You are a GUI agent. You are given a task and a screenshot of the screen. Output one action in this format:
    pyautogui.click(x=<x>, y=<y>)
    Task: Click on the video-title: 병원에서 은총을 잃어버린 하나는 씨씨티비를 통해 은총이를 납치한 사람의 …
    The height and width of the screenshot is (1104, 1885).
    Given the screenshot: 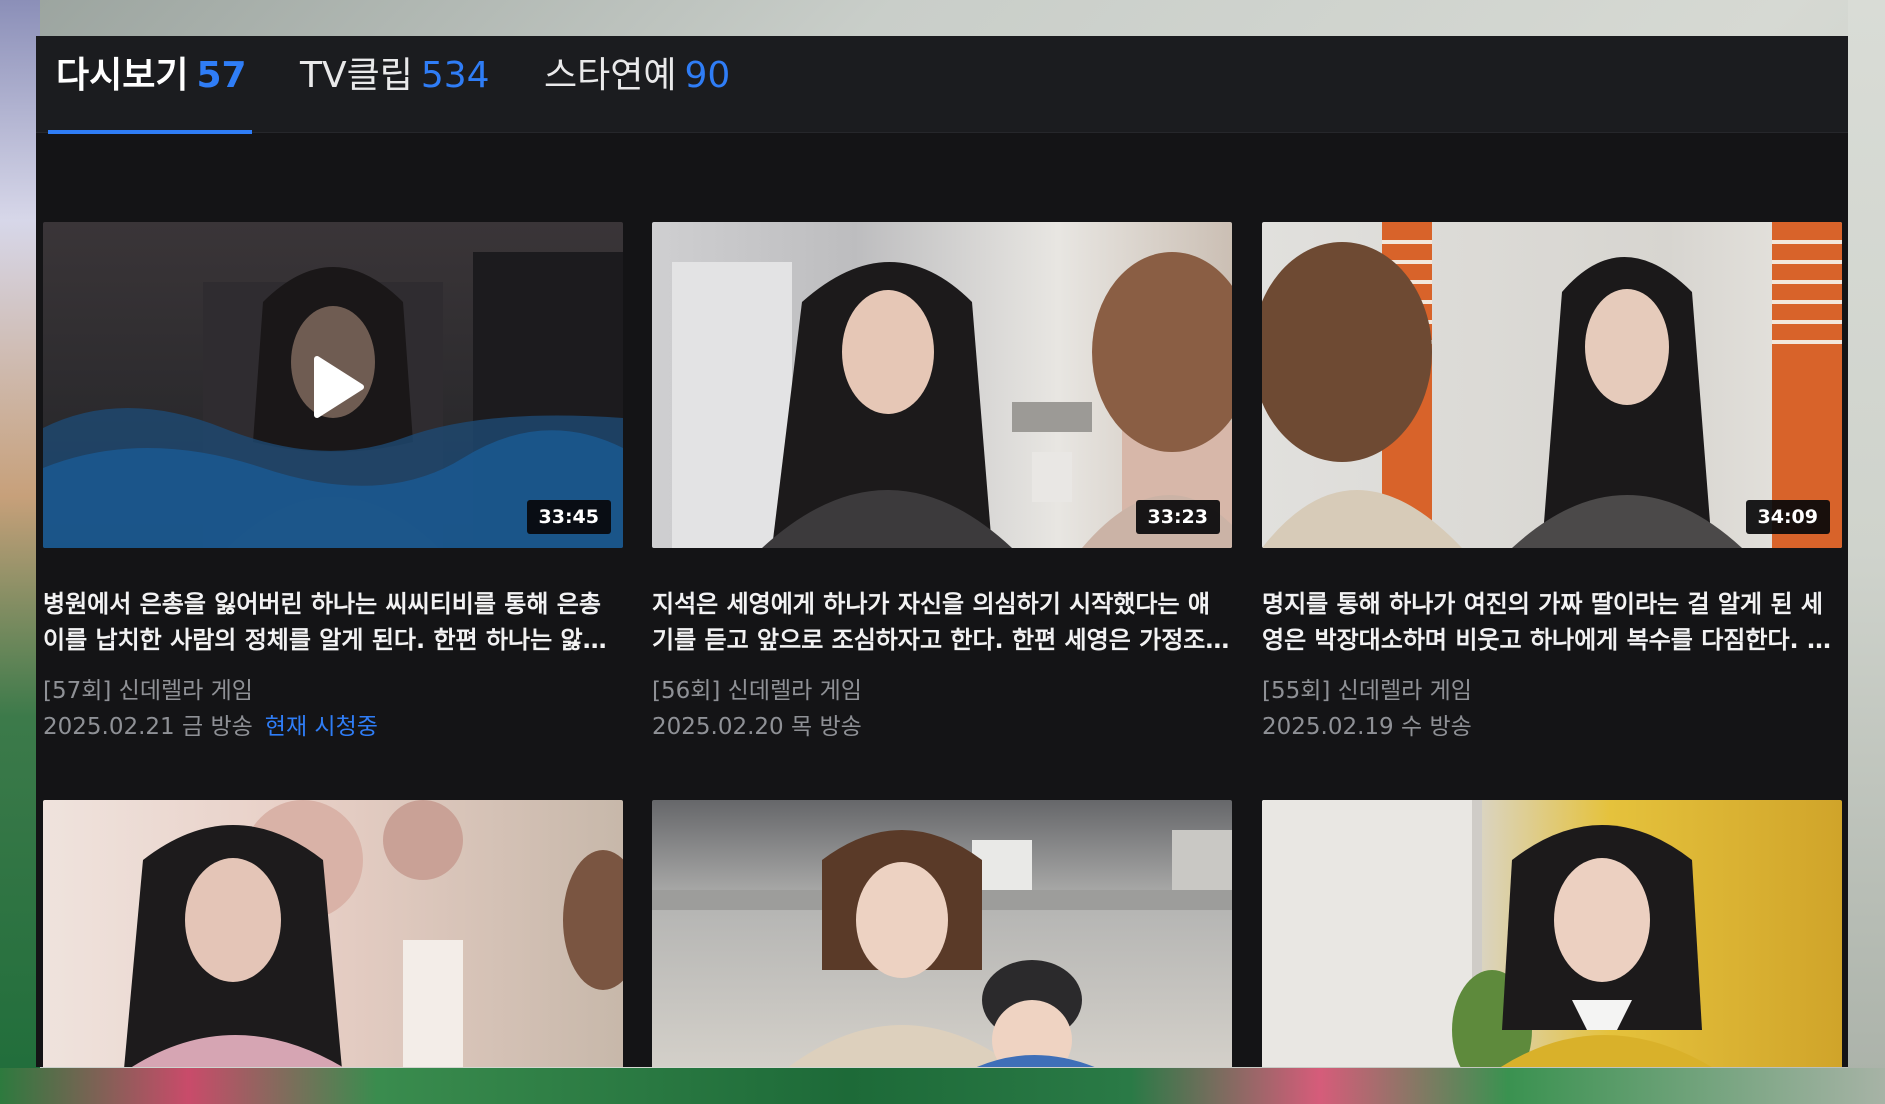 What is the action you would take?
    pyautogui.click(x=333, y=622)
    